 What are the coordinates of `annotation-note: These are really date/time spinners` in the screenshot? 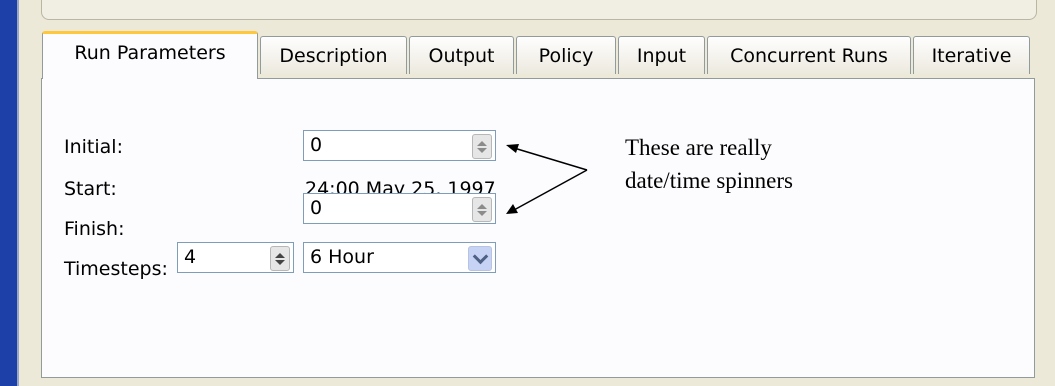 It's located at (709, 164).